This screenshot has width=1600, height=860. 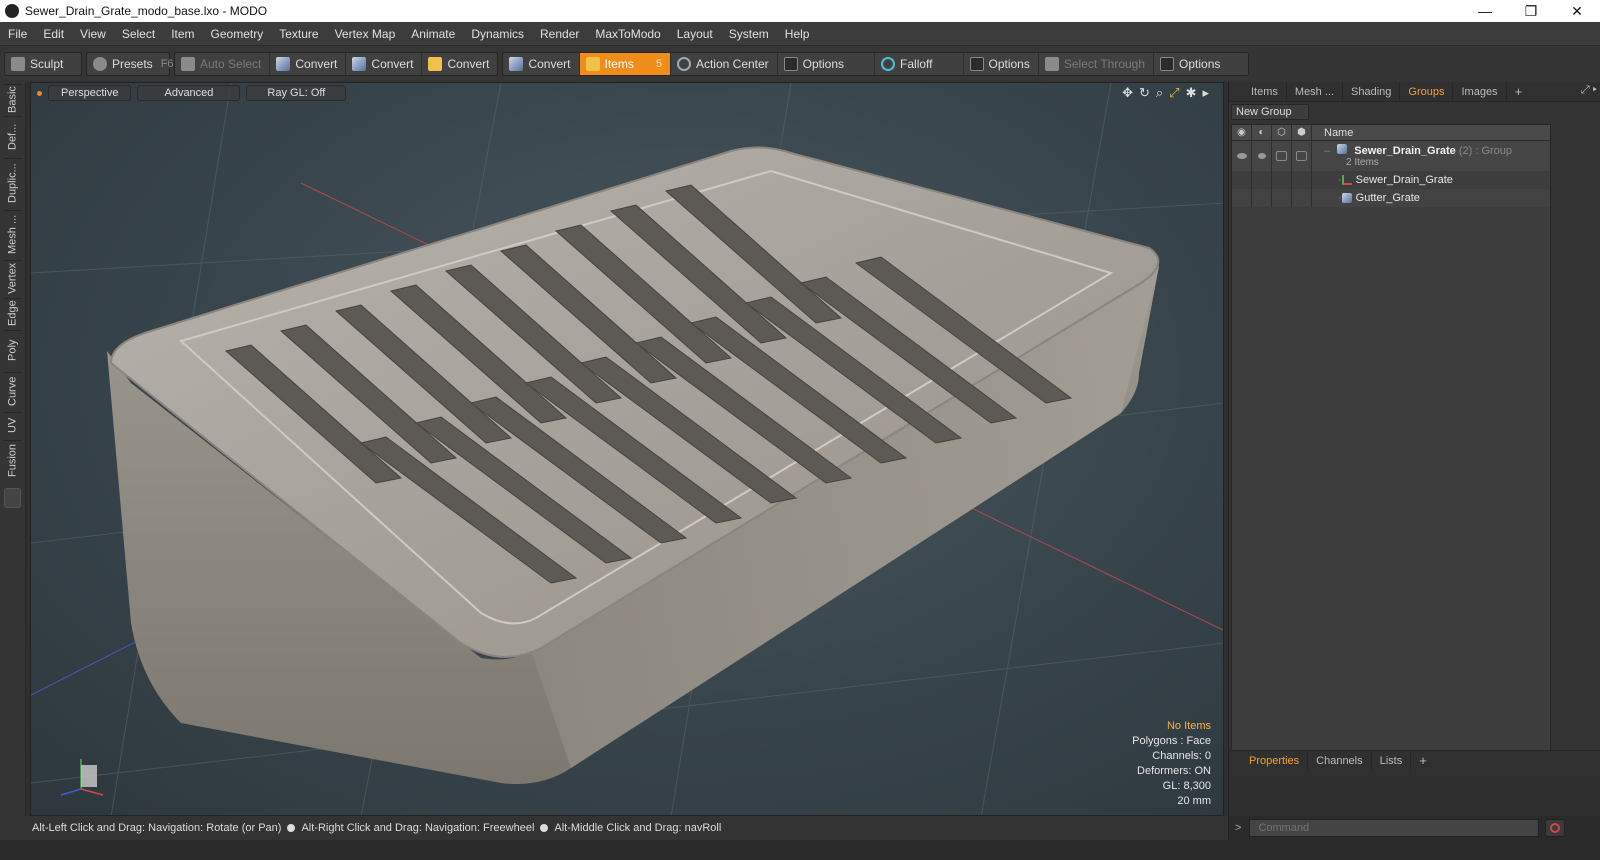 I want to click on visibility-column-icon: ◉, so click(x=1242, y=133).